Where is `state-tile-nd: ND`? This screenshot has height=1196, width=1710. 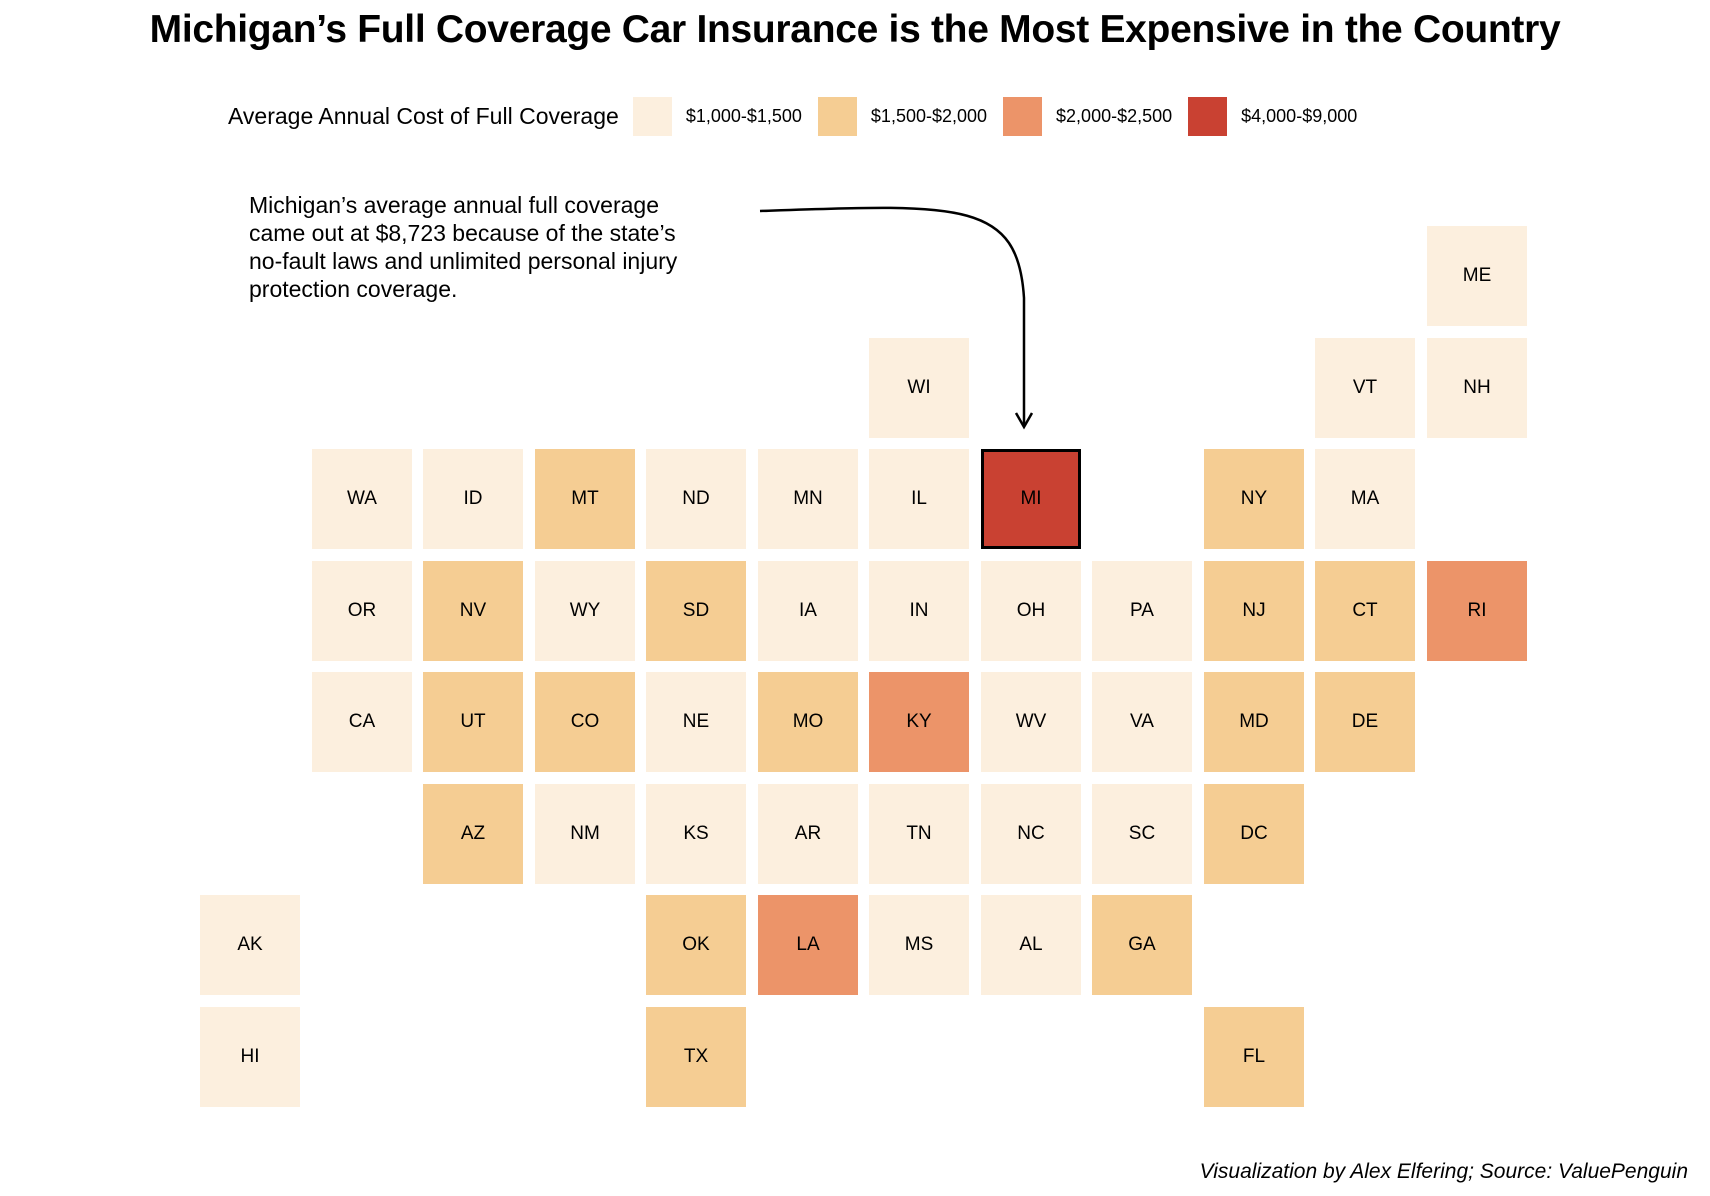
state-tile-nd: ND is located at coordinates (696, 499).